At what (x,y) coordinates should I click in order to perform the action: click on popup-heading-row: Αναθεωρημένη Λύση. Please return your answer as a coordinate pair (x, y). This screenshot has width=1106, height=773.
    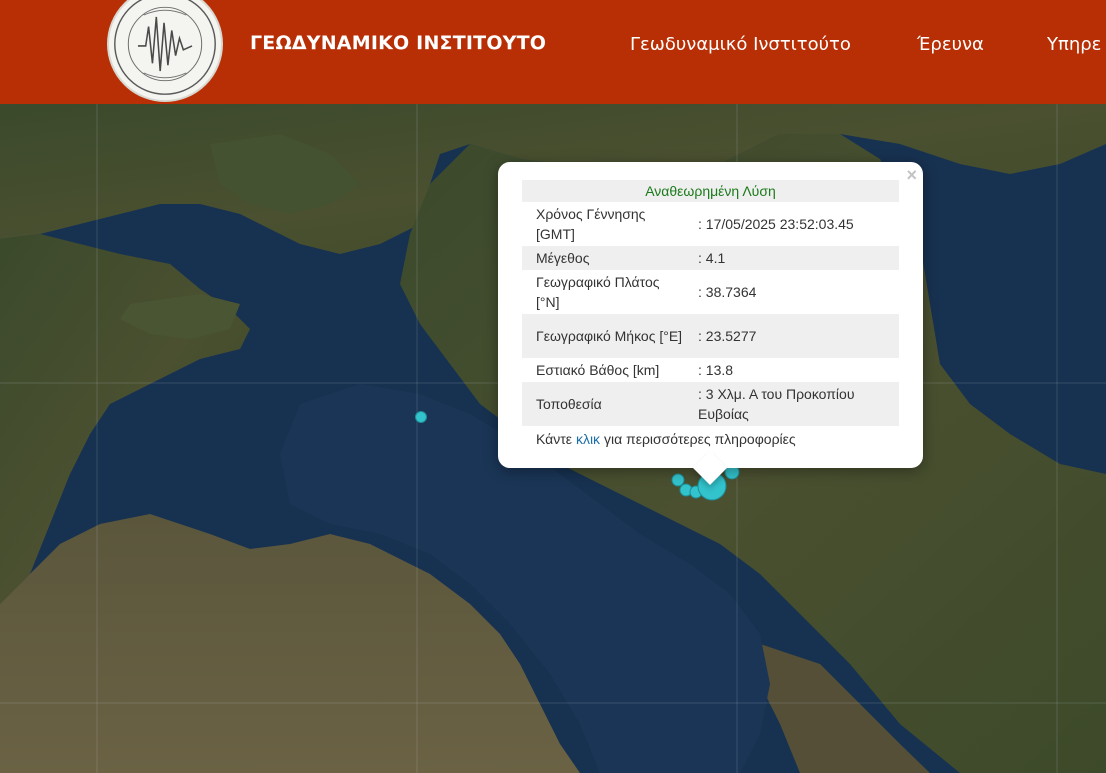
    Looking at the image, I should click on (710, 191).